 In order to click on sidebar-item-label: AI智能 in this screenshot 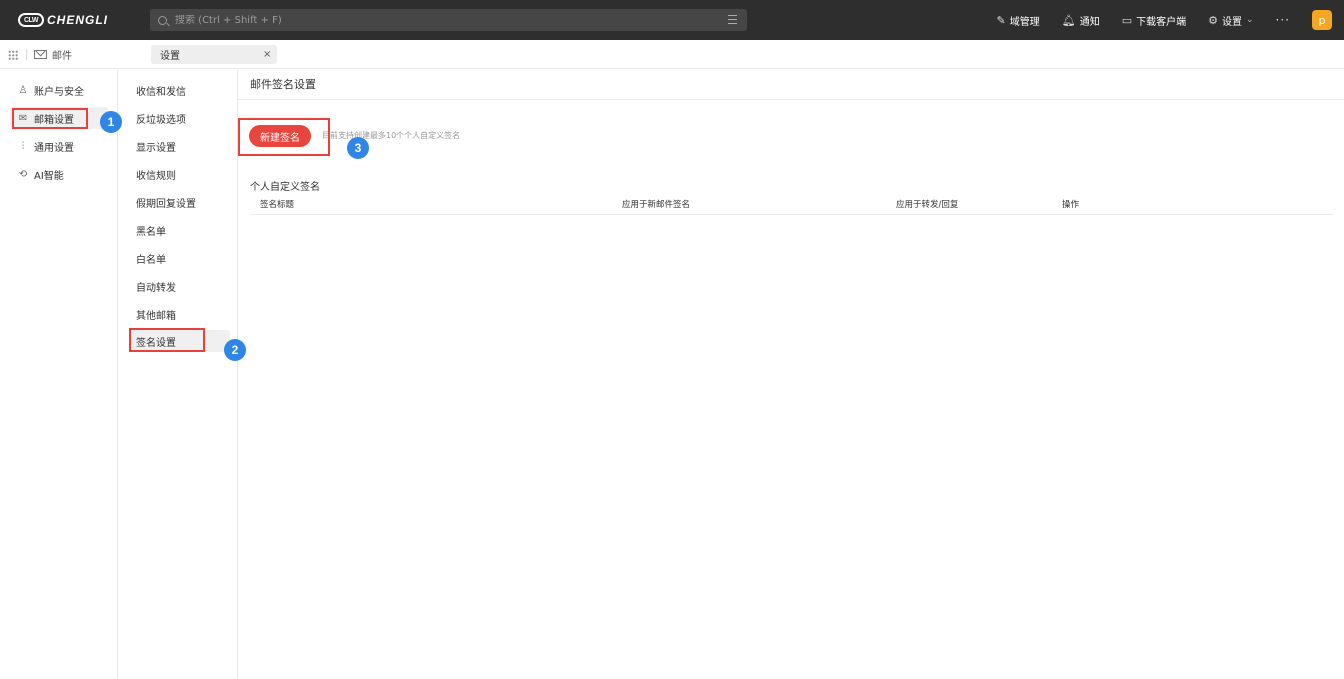, I will do `click(49, 176)`.